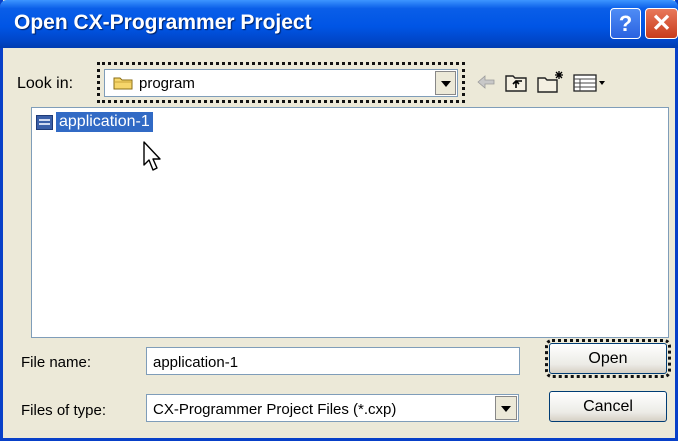 Image resolution: width=678 pixels, height=441 pixels. I want to click on file-type-value: CX-Programmer Project Files (*.cxp), so click(275, 409).